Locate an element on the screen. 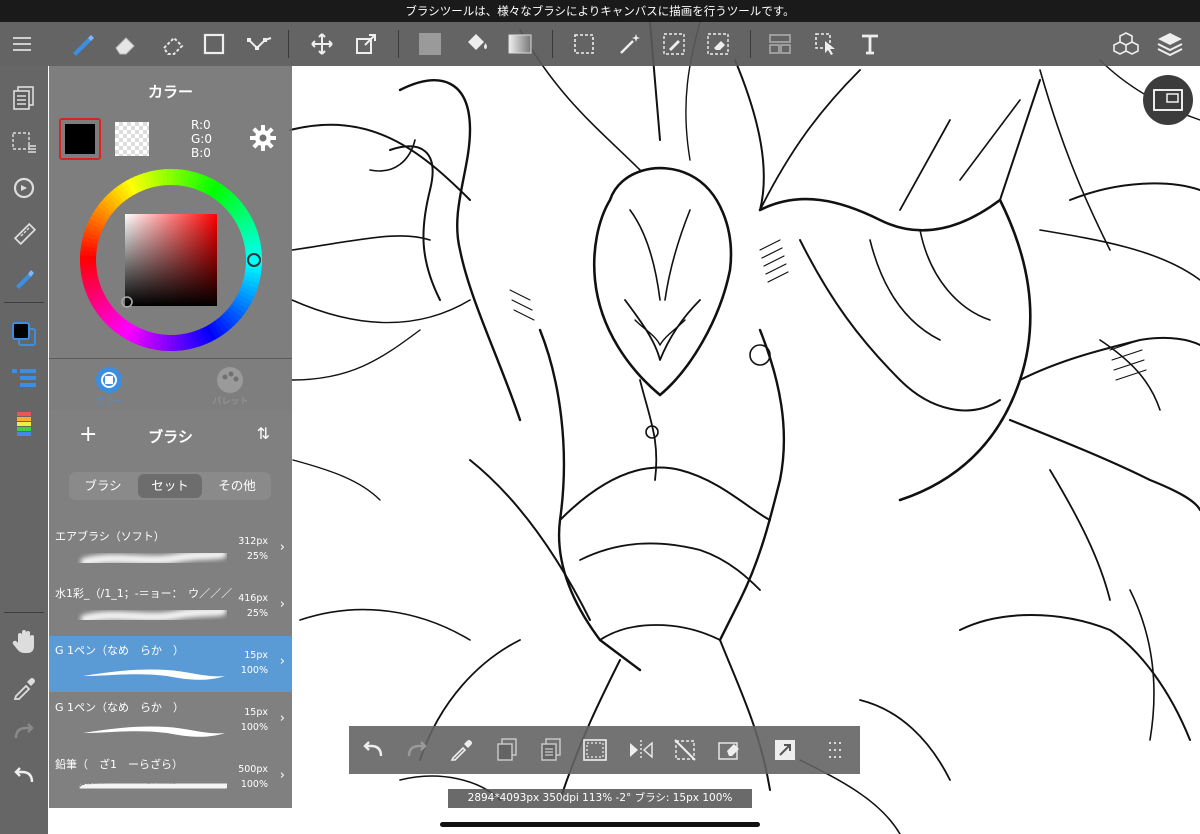 The width and height of the screenshot is (1200, 834). left-toolbar is located at coordinates (24, 450).